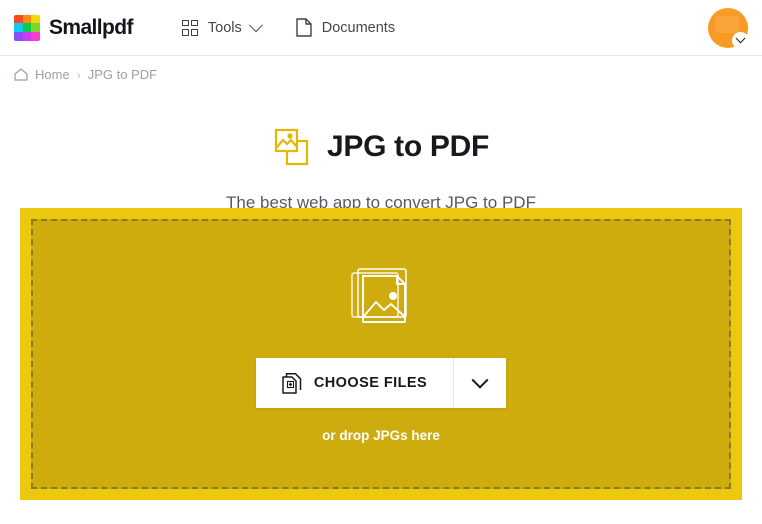  I want to click on main-nav: Tools Documents, so click(288, 27).